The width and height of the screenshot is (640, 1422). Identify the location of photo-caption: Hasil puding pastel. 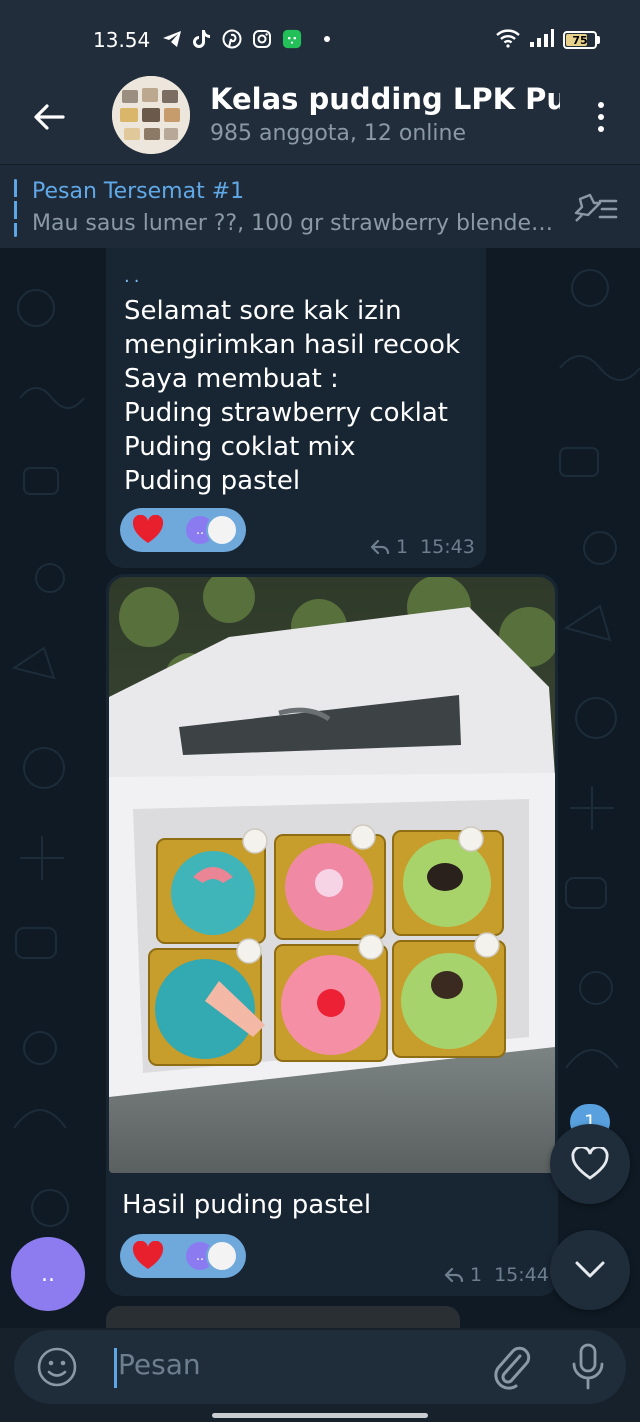
(247, 1205).